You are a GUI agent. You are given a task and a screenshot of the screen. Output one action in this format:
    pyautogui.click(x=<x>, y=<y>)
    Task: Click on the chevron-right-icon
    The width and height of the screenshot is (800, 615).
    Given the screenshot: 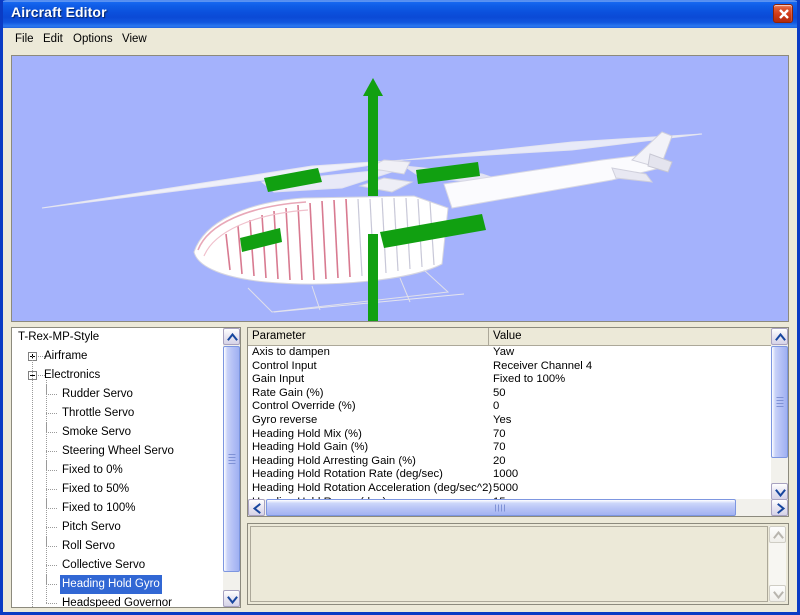 What is the action you would take?
    pyautogui.click(x=781, y=508)
    